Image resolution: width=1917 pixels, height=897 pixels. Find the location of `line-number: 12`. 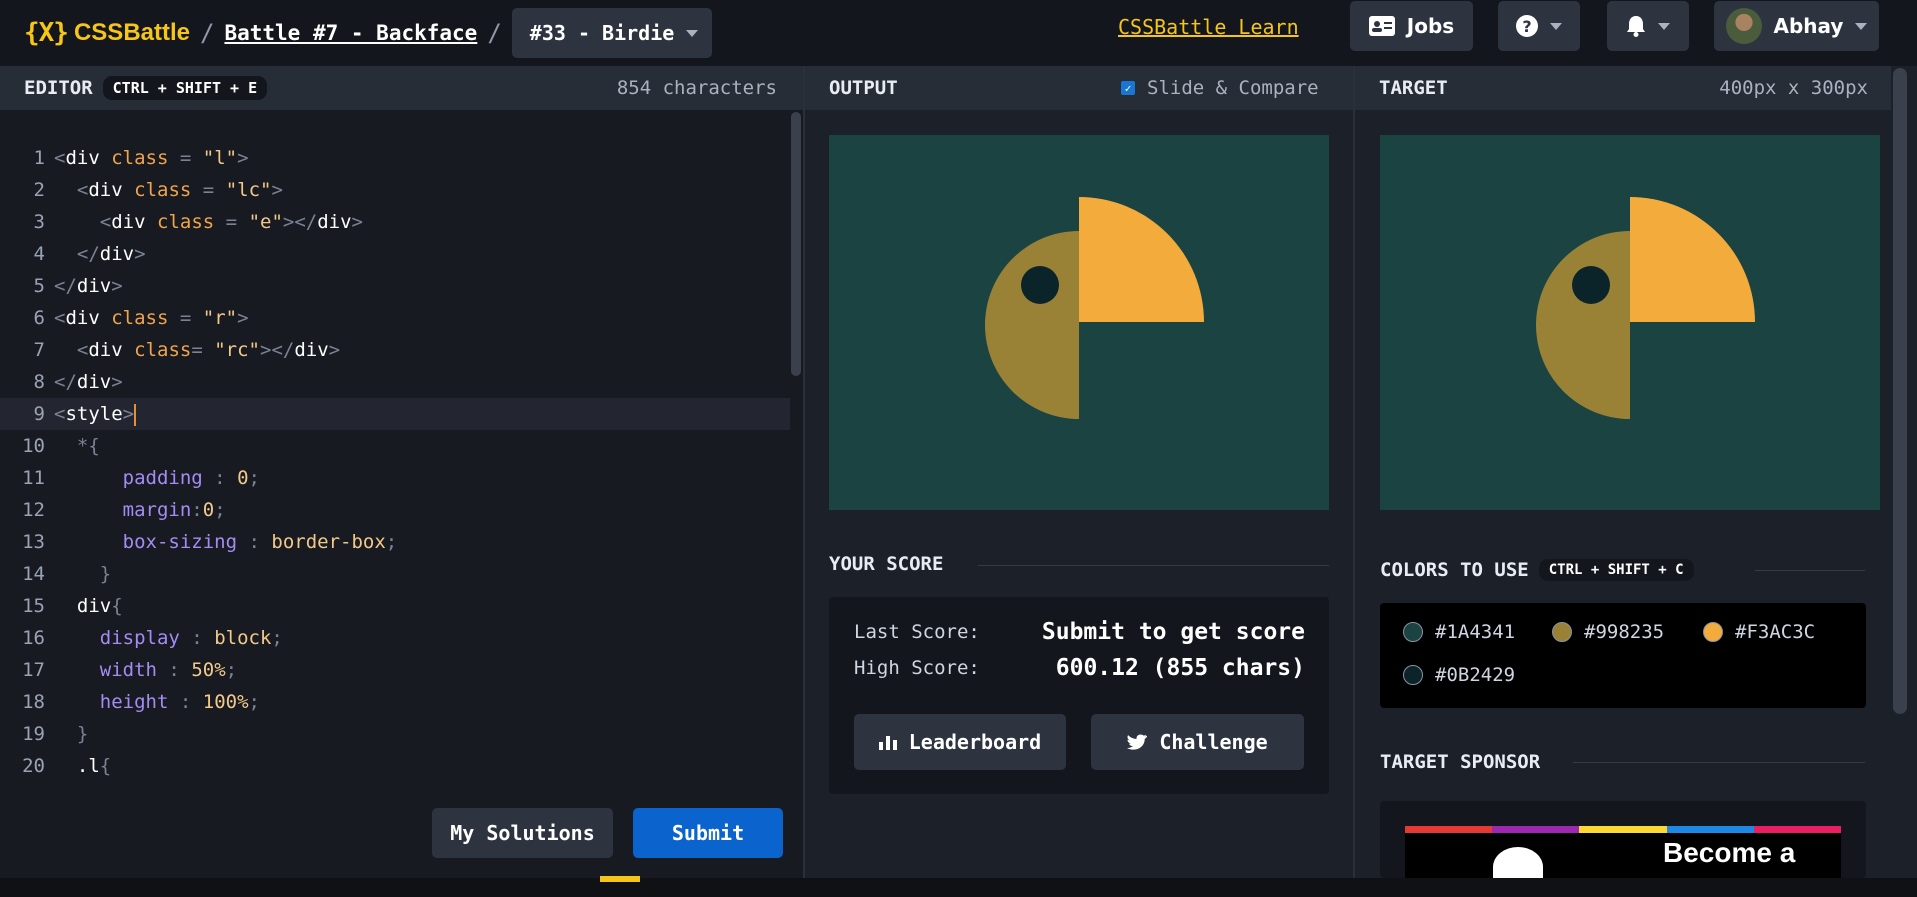

line-number: 12 is located at coordinates (33, 510).